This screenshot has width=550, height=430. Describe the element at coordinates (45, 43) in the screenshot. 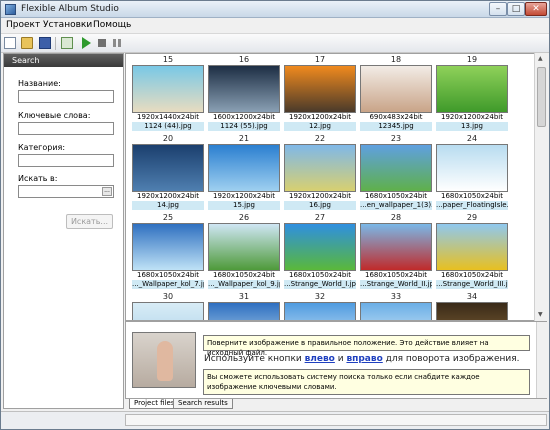

I see `save-icon` at that location.